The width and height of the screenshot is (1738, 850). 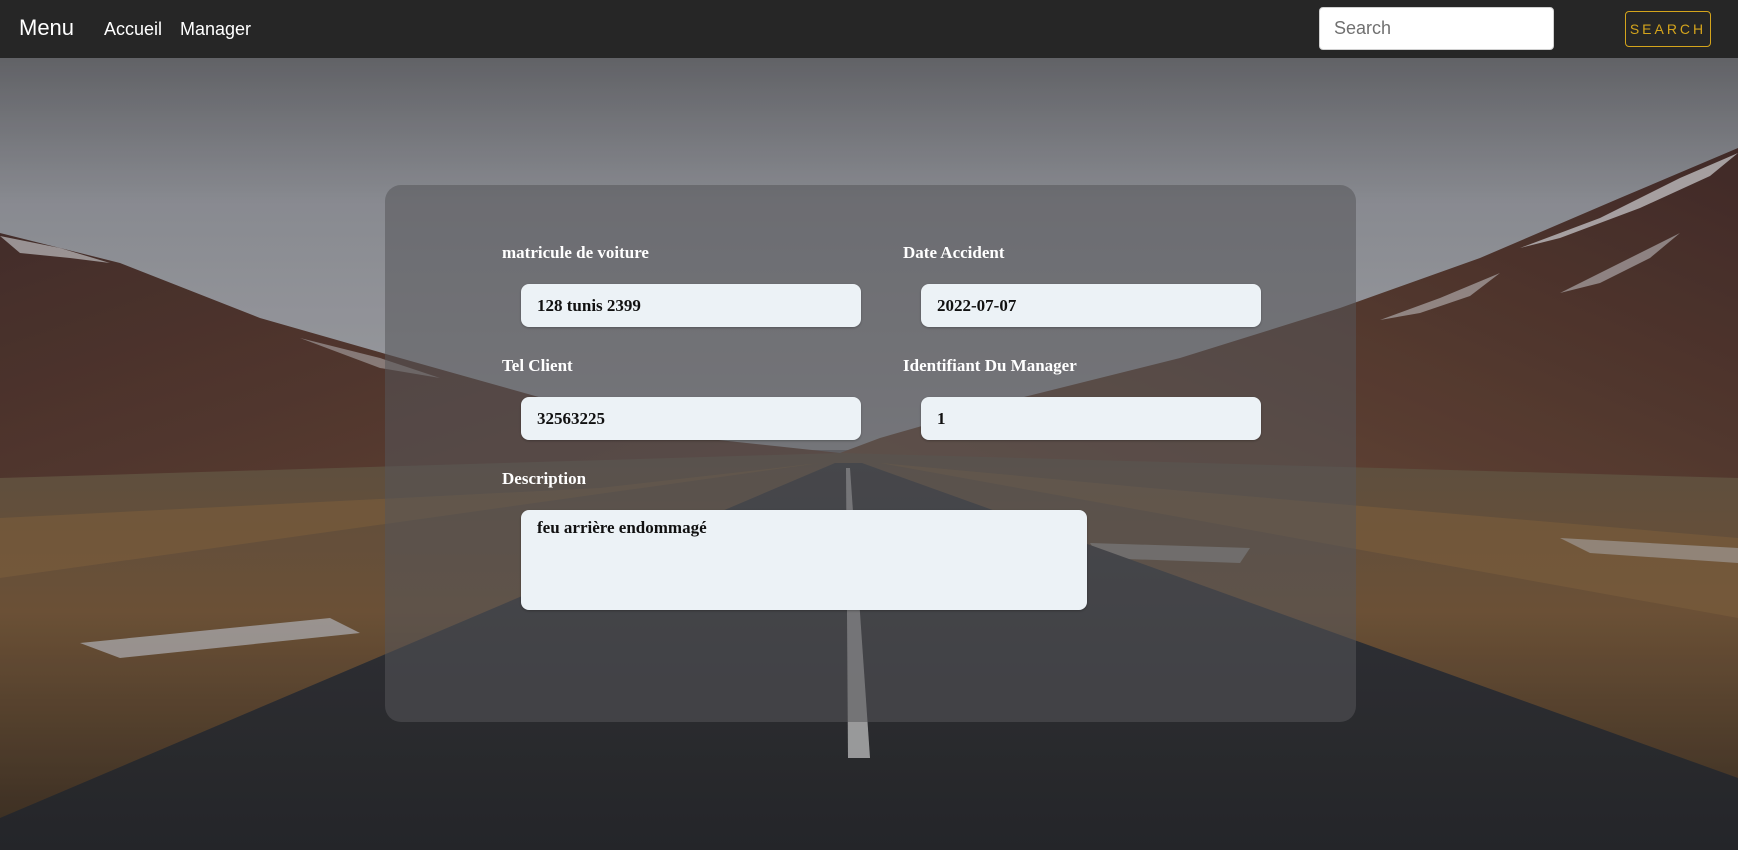 I want to click on id-manager-input, so click(x=1091, y=418).